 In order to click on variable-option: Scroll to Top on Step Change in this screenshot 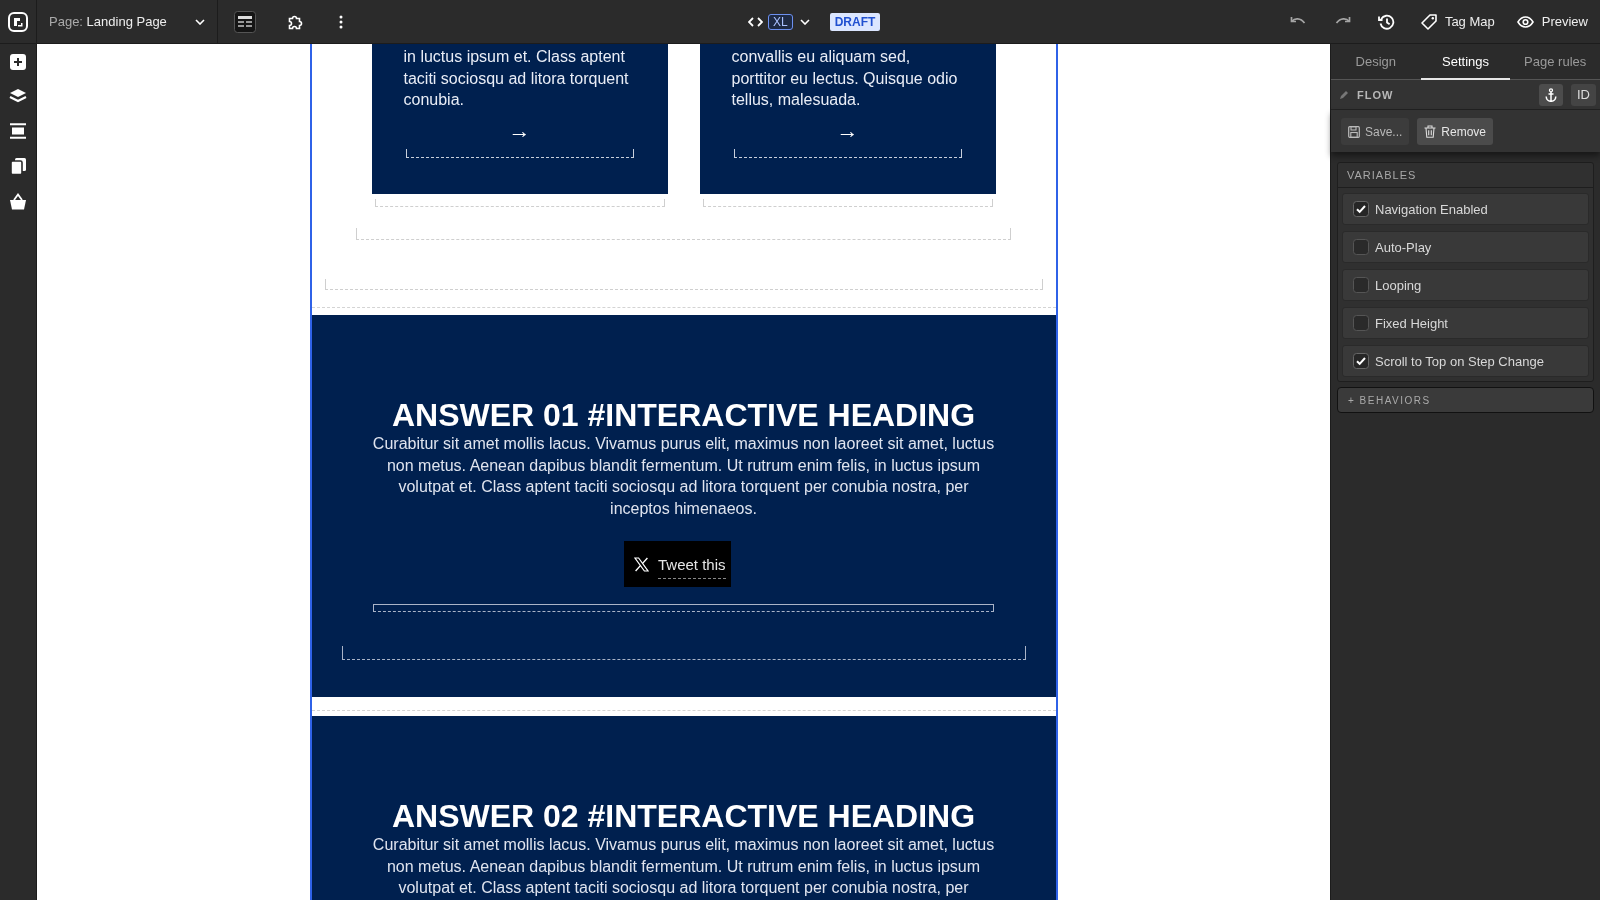, I will do `click(1465, 361)`.